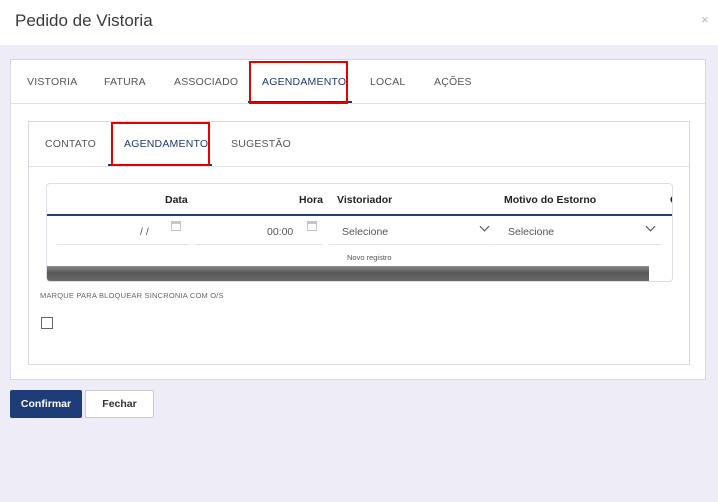  What do you see at coordinates (365, 232) in the screenshot?
I see `vistoriador-select: Selecione` at bounding box center [365, 232].